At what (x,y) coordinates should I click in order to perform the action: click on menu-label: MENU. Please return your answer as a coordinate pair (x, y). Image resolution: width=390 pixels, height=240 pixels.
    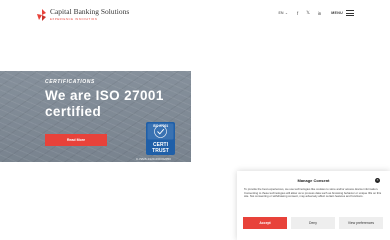
    Looking at the image, I should click on (337, 13).